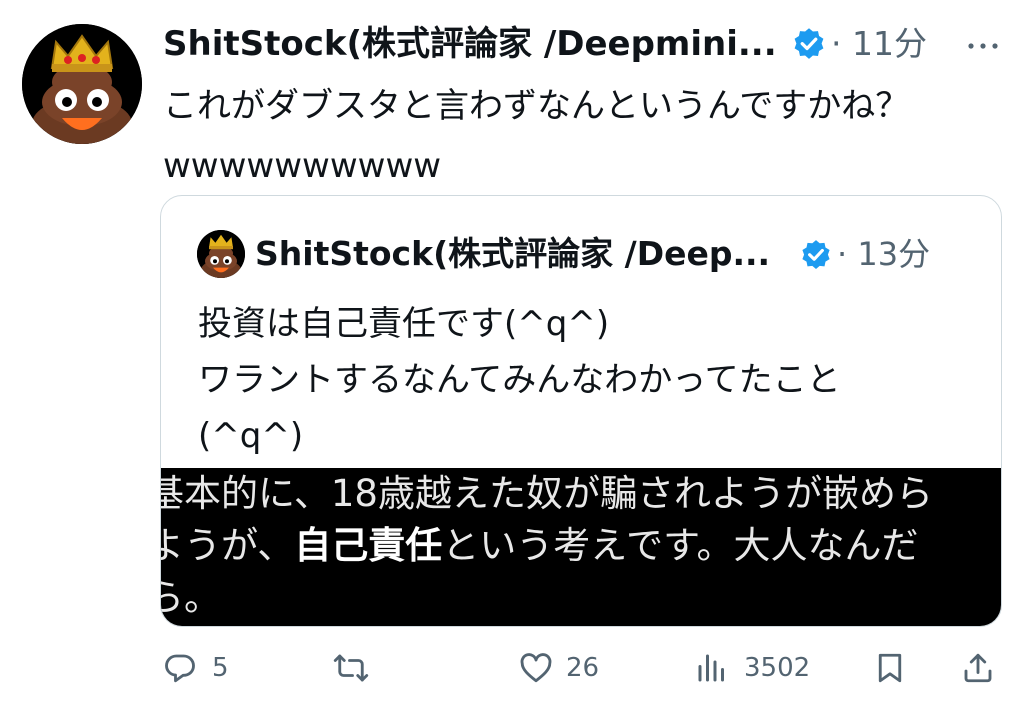 The width and height of the screenshot is (1024, 716). Describe the element at coordinates (563, 669) in the screenshot. I see `like-button: 26` at that location.